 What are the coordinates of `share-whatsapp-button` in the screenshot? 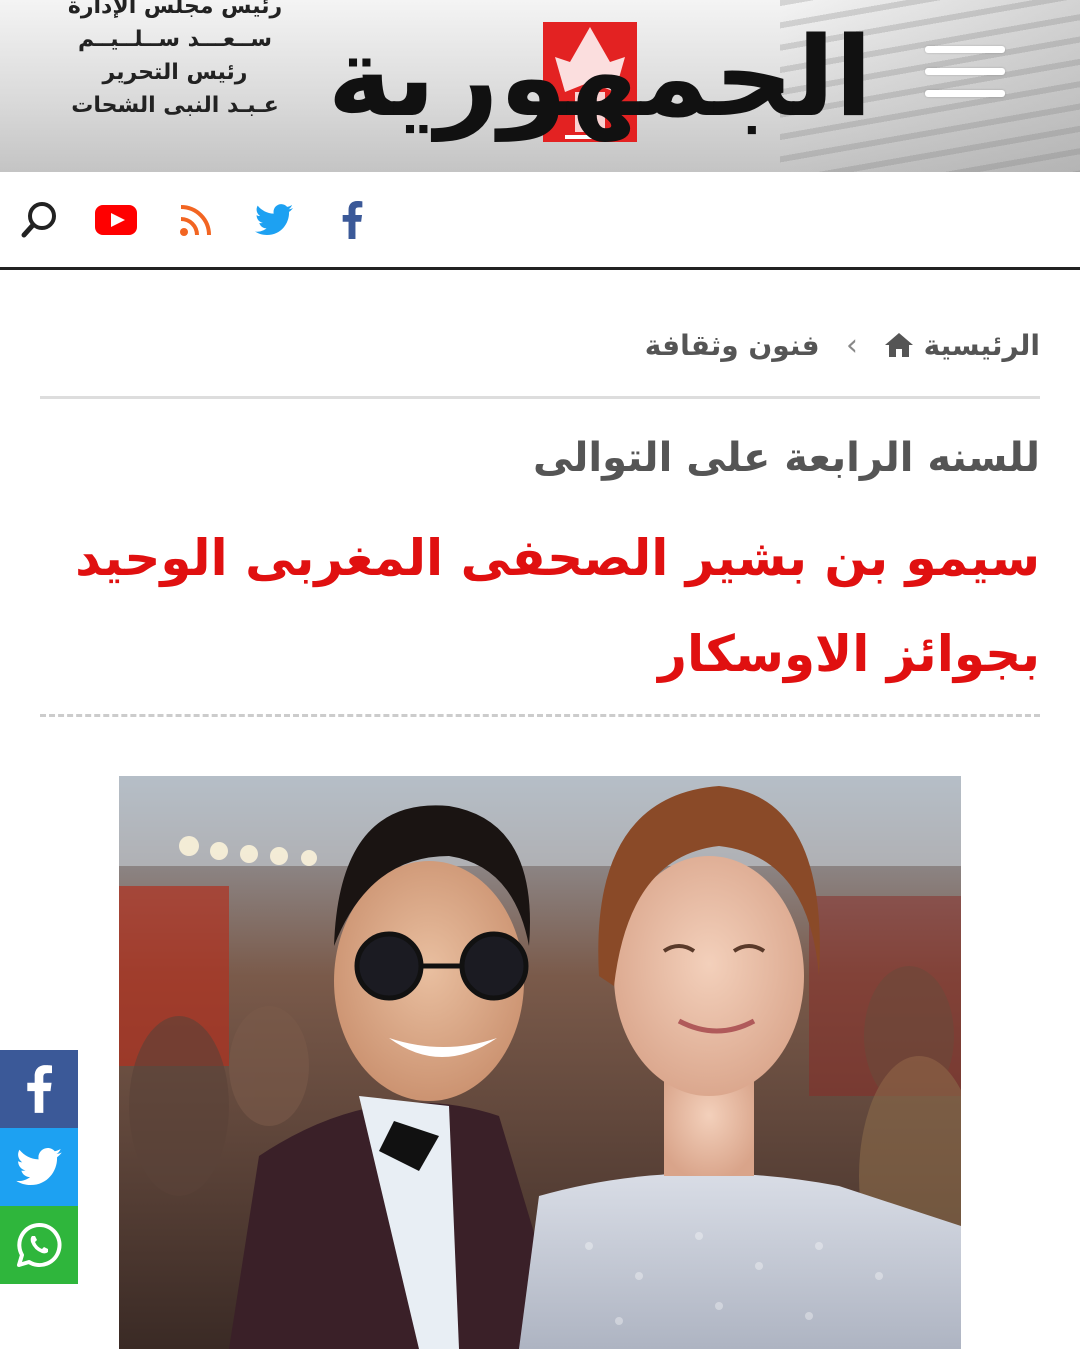 It's located at (39, 1245).